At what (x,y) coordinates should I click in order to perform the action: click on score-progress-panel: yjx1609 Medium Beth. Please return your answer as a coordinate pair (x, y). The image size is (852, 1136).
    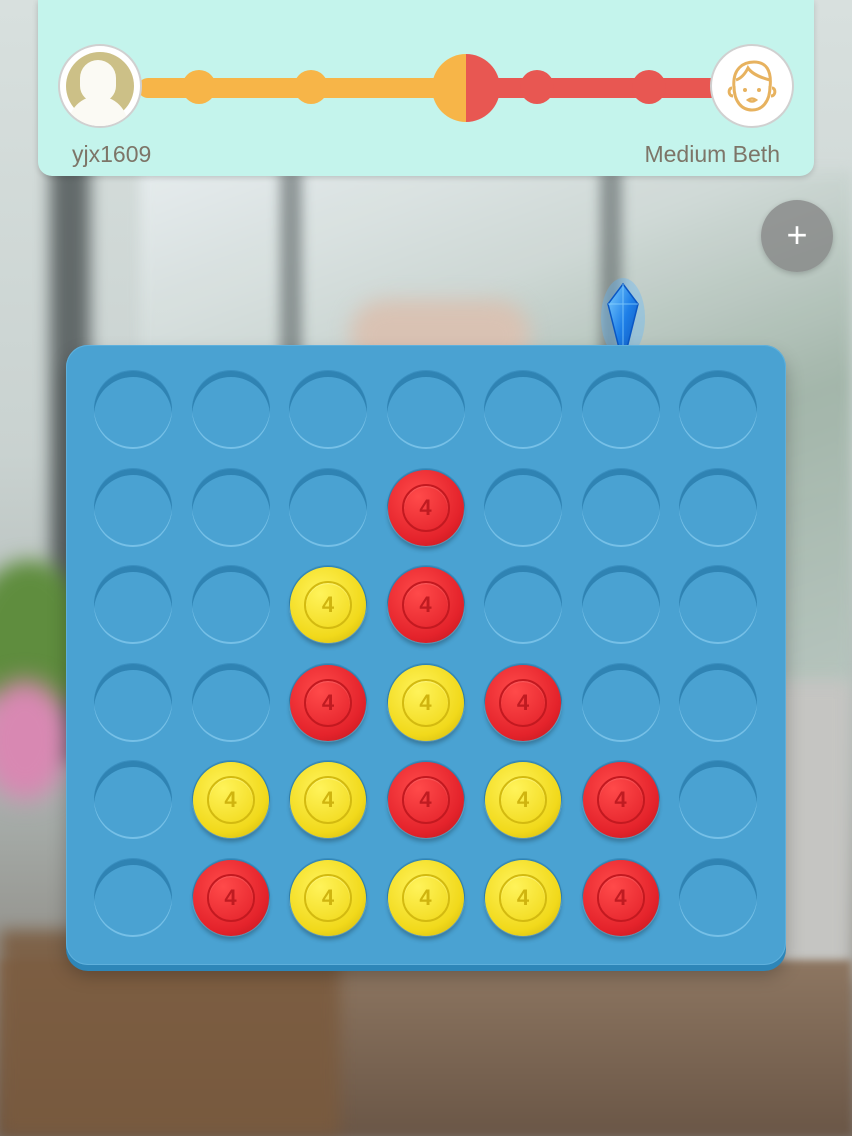
    Looking at the image, I should click on (426, 88).